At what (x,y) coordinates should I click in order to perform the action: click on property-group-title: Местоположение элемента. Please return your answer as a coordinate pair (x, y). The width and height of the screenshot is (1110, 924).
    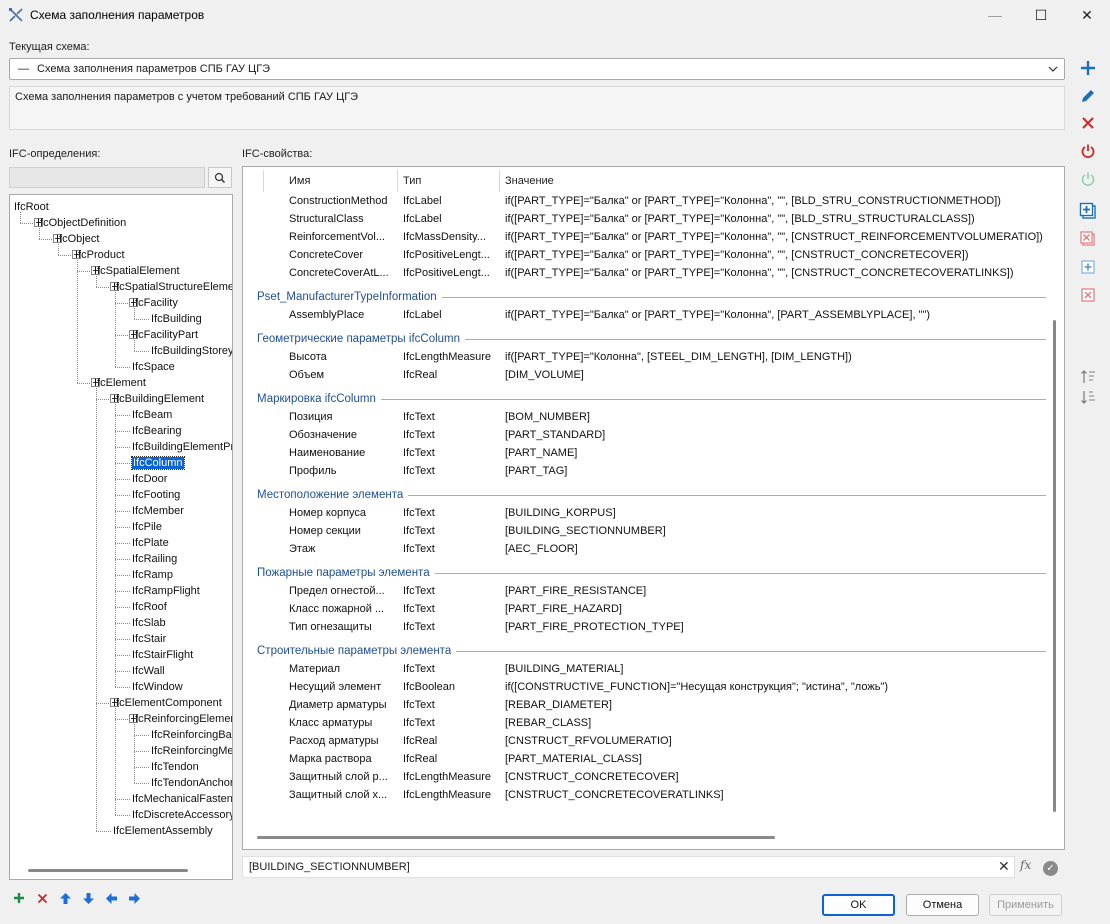
    Looking at the image, I should click on (330, 495).